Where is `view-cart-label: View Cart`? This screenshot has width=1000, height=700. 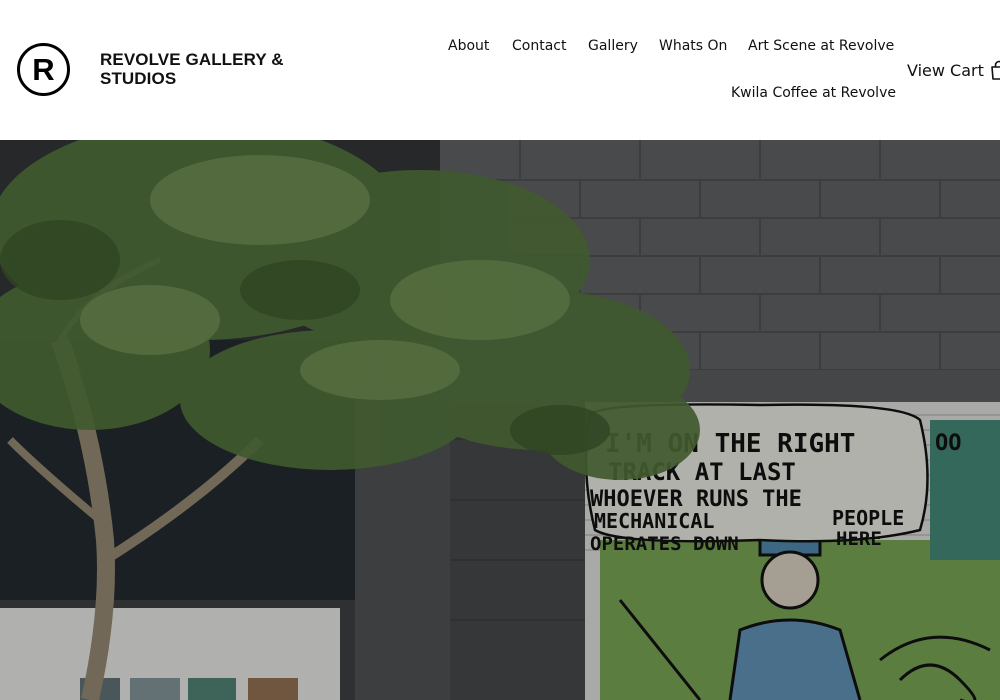
view-cart-label: View Cart is located at coordinates (945, 70).